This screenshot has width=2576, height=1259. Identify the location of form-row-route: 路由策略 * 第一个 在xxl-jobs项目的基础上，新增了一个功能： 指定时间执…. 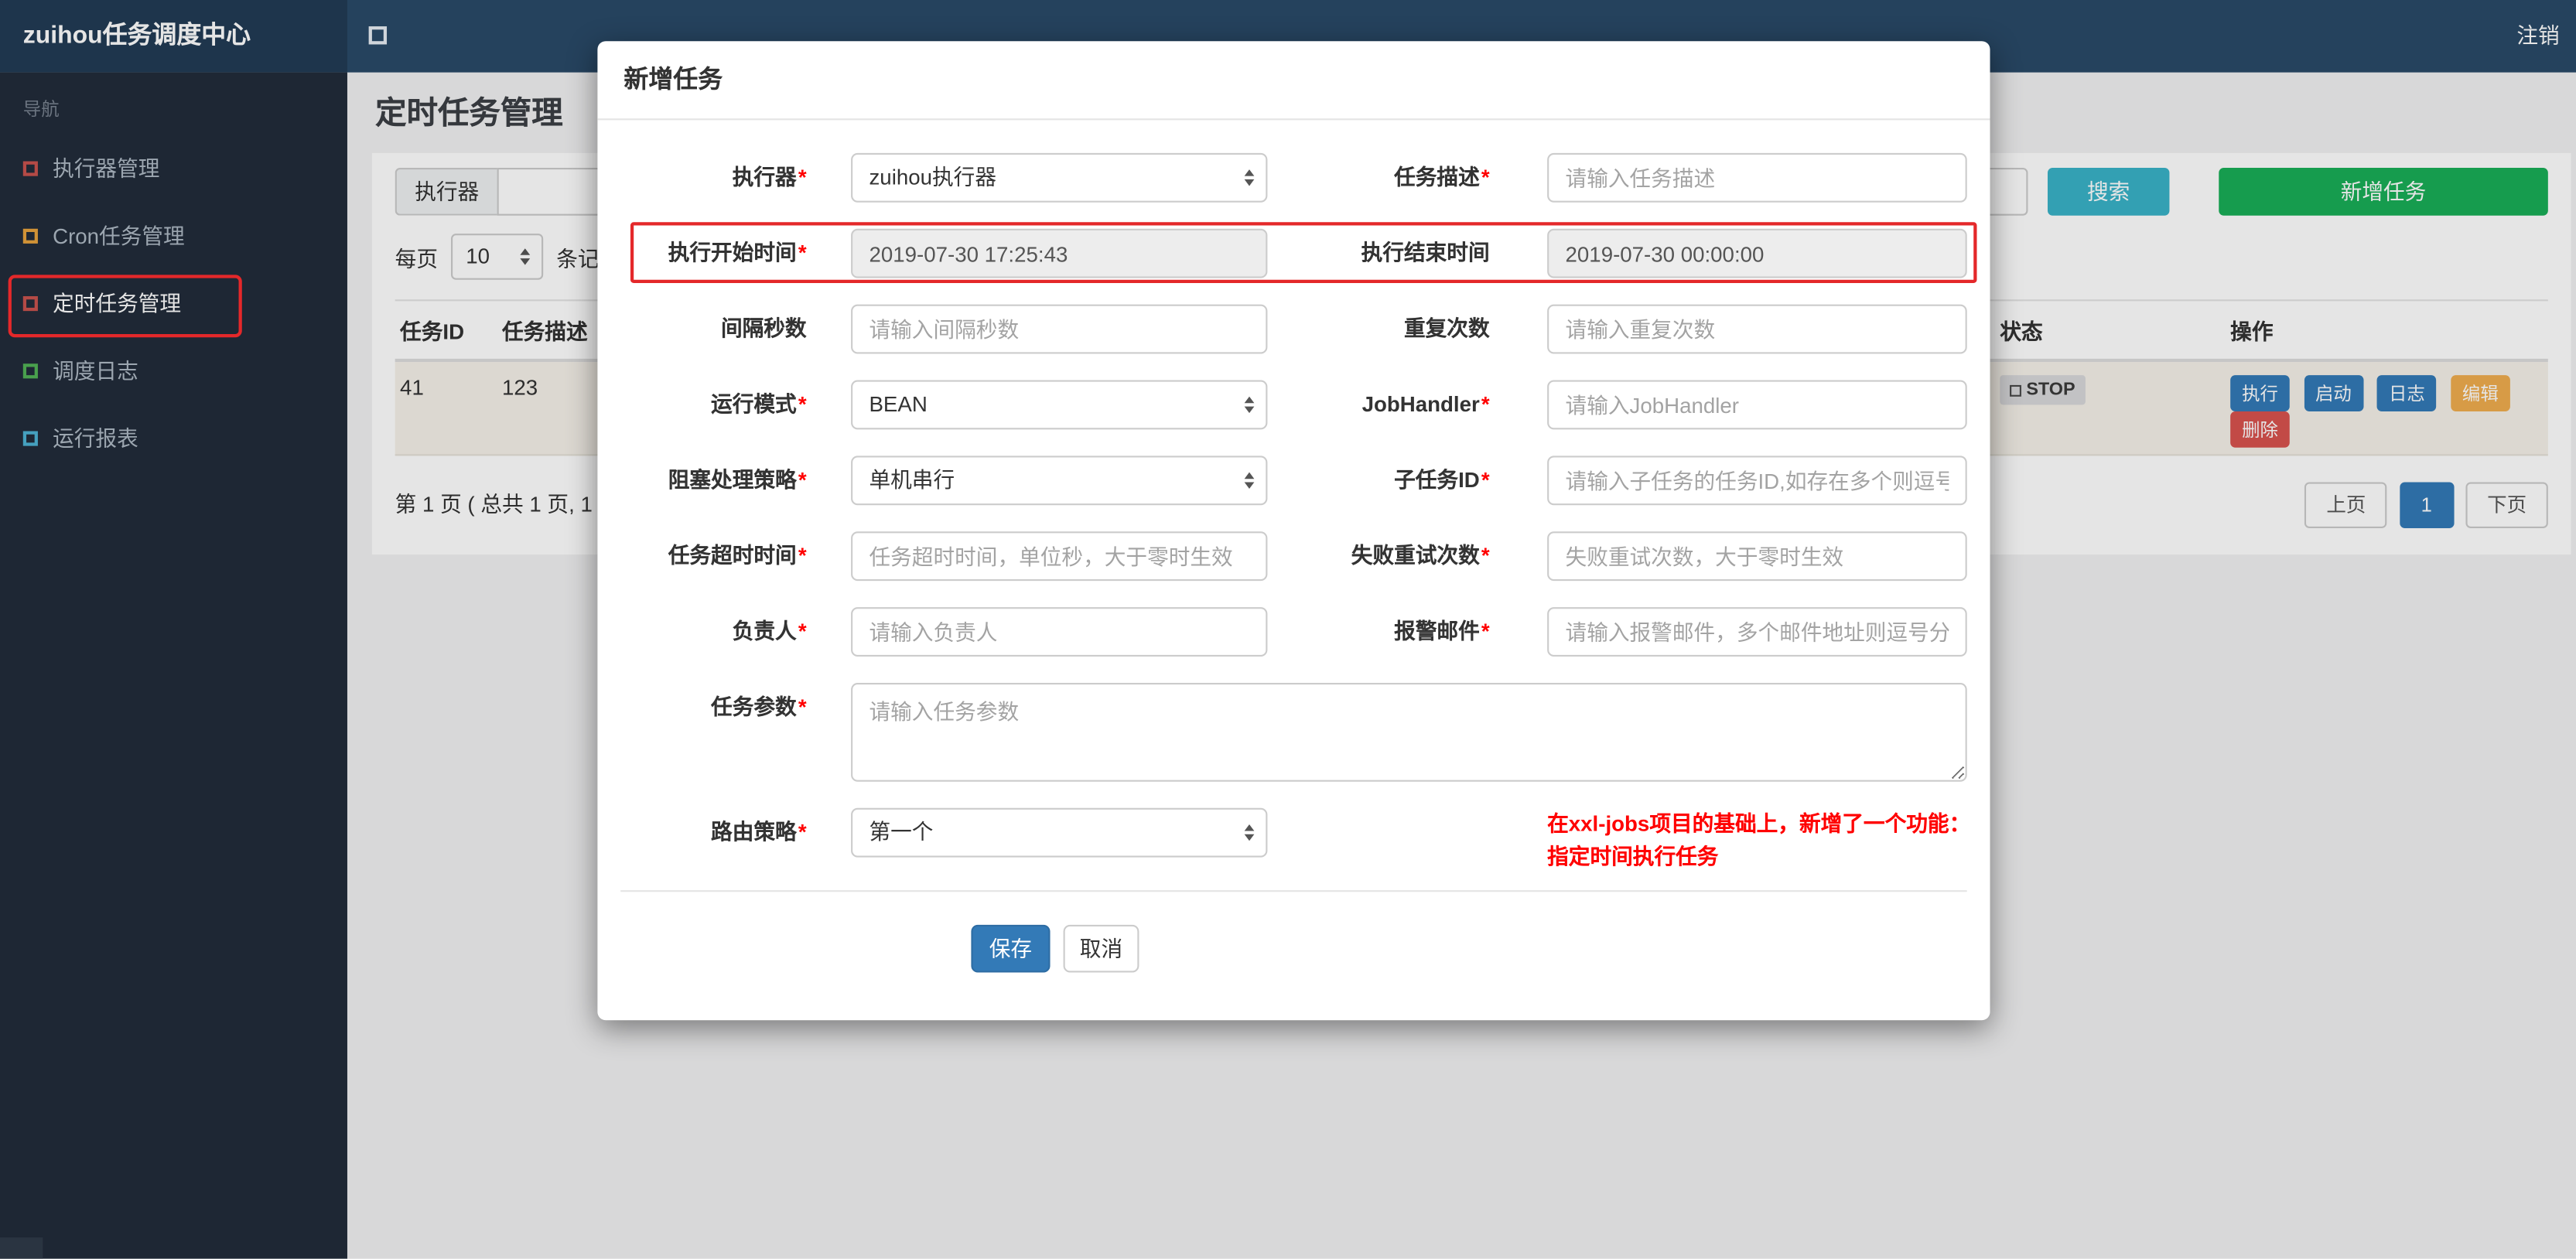
(1293, 838).